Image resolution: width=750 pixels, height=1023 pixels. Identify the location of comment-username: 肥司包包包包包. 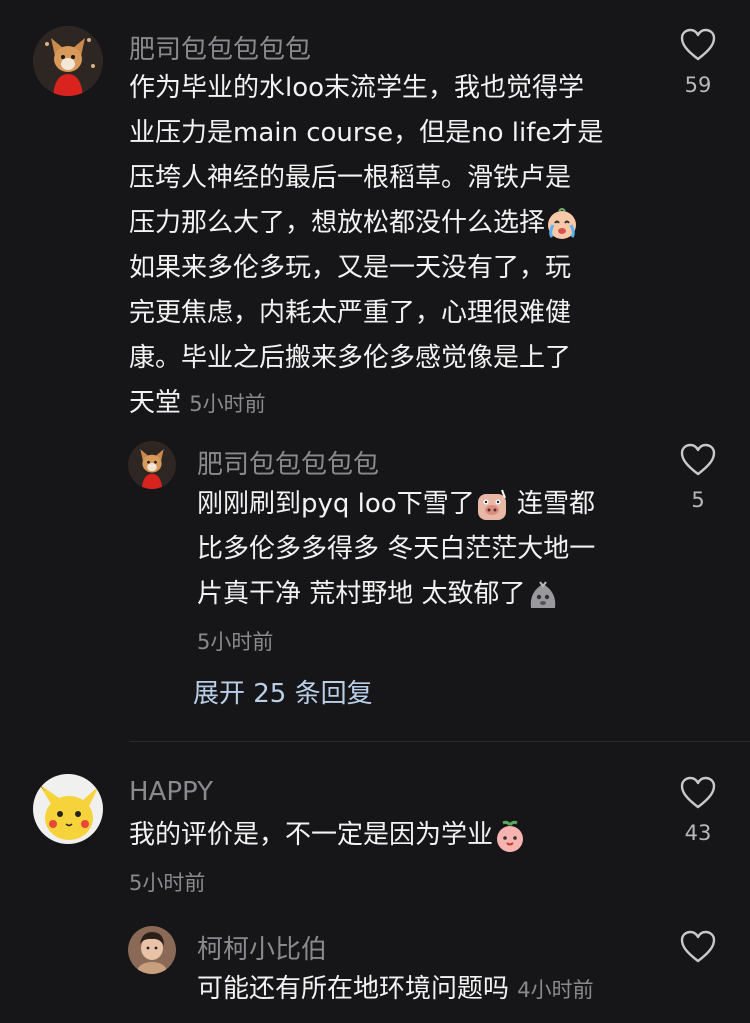
(220, 47).